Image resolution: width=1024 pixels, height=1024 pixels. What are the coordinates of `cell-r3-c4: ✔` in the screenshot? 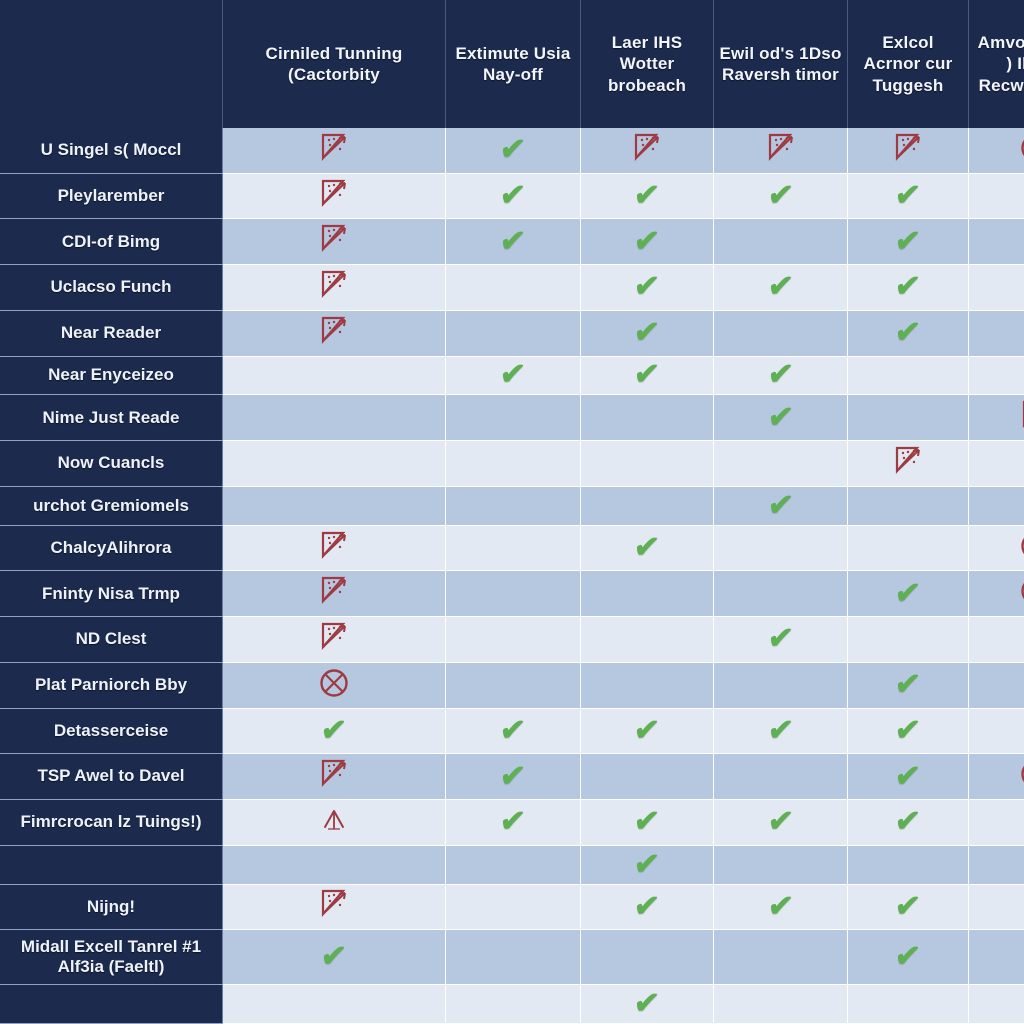 It's located at (908, 287).